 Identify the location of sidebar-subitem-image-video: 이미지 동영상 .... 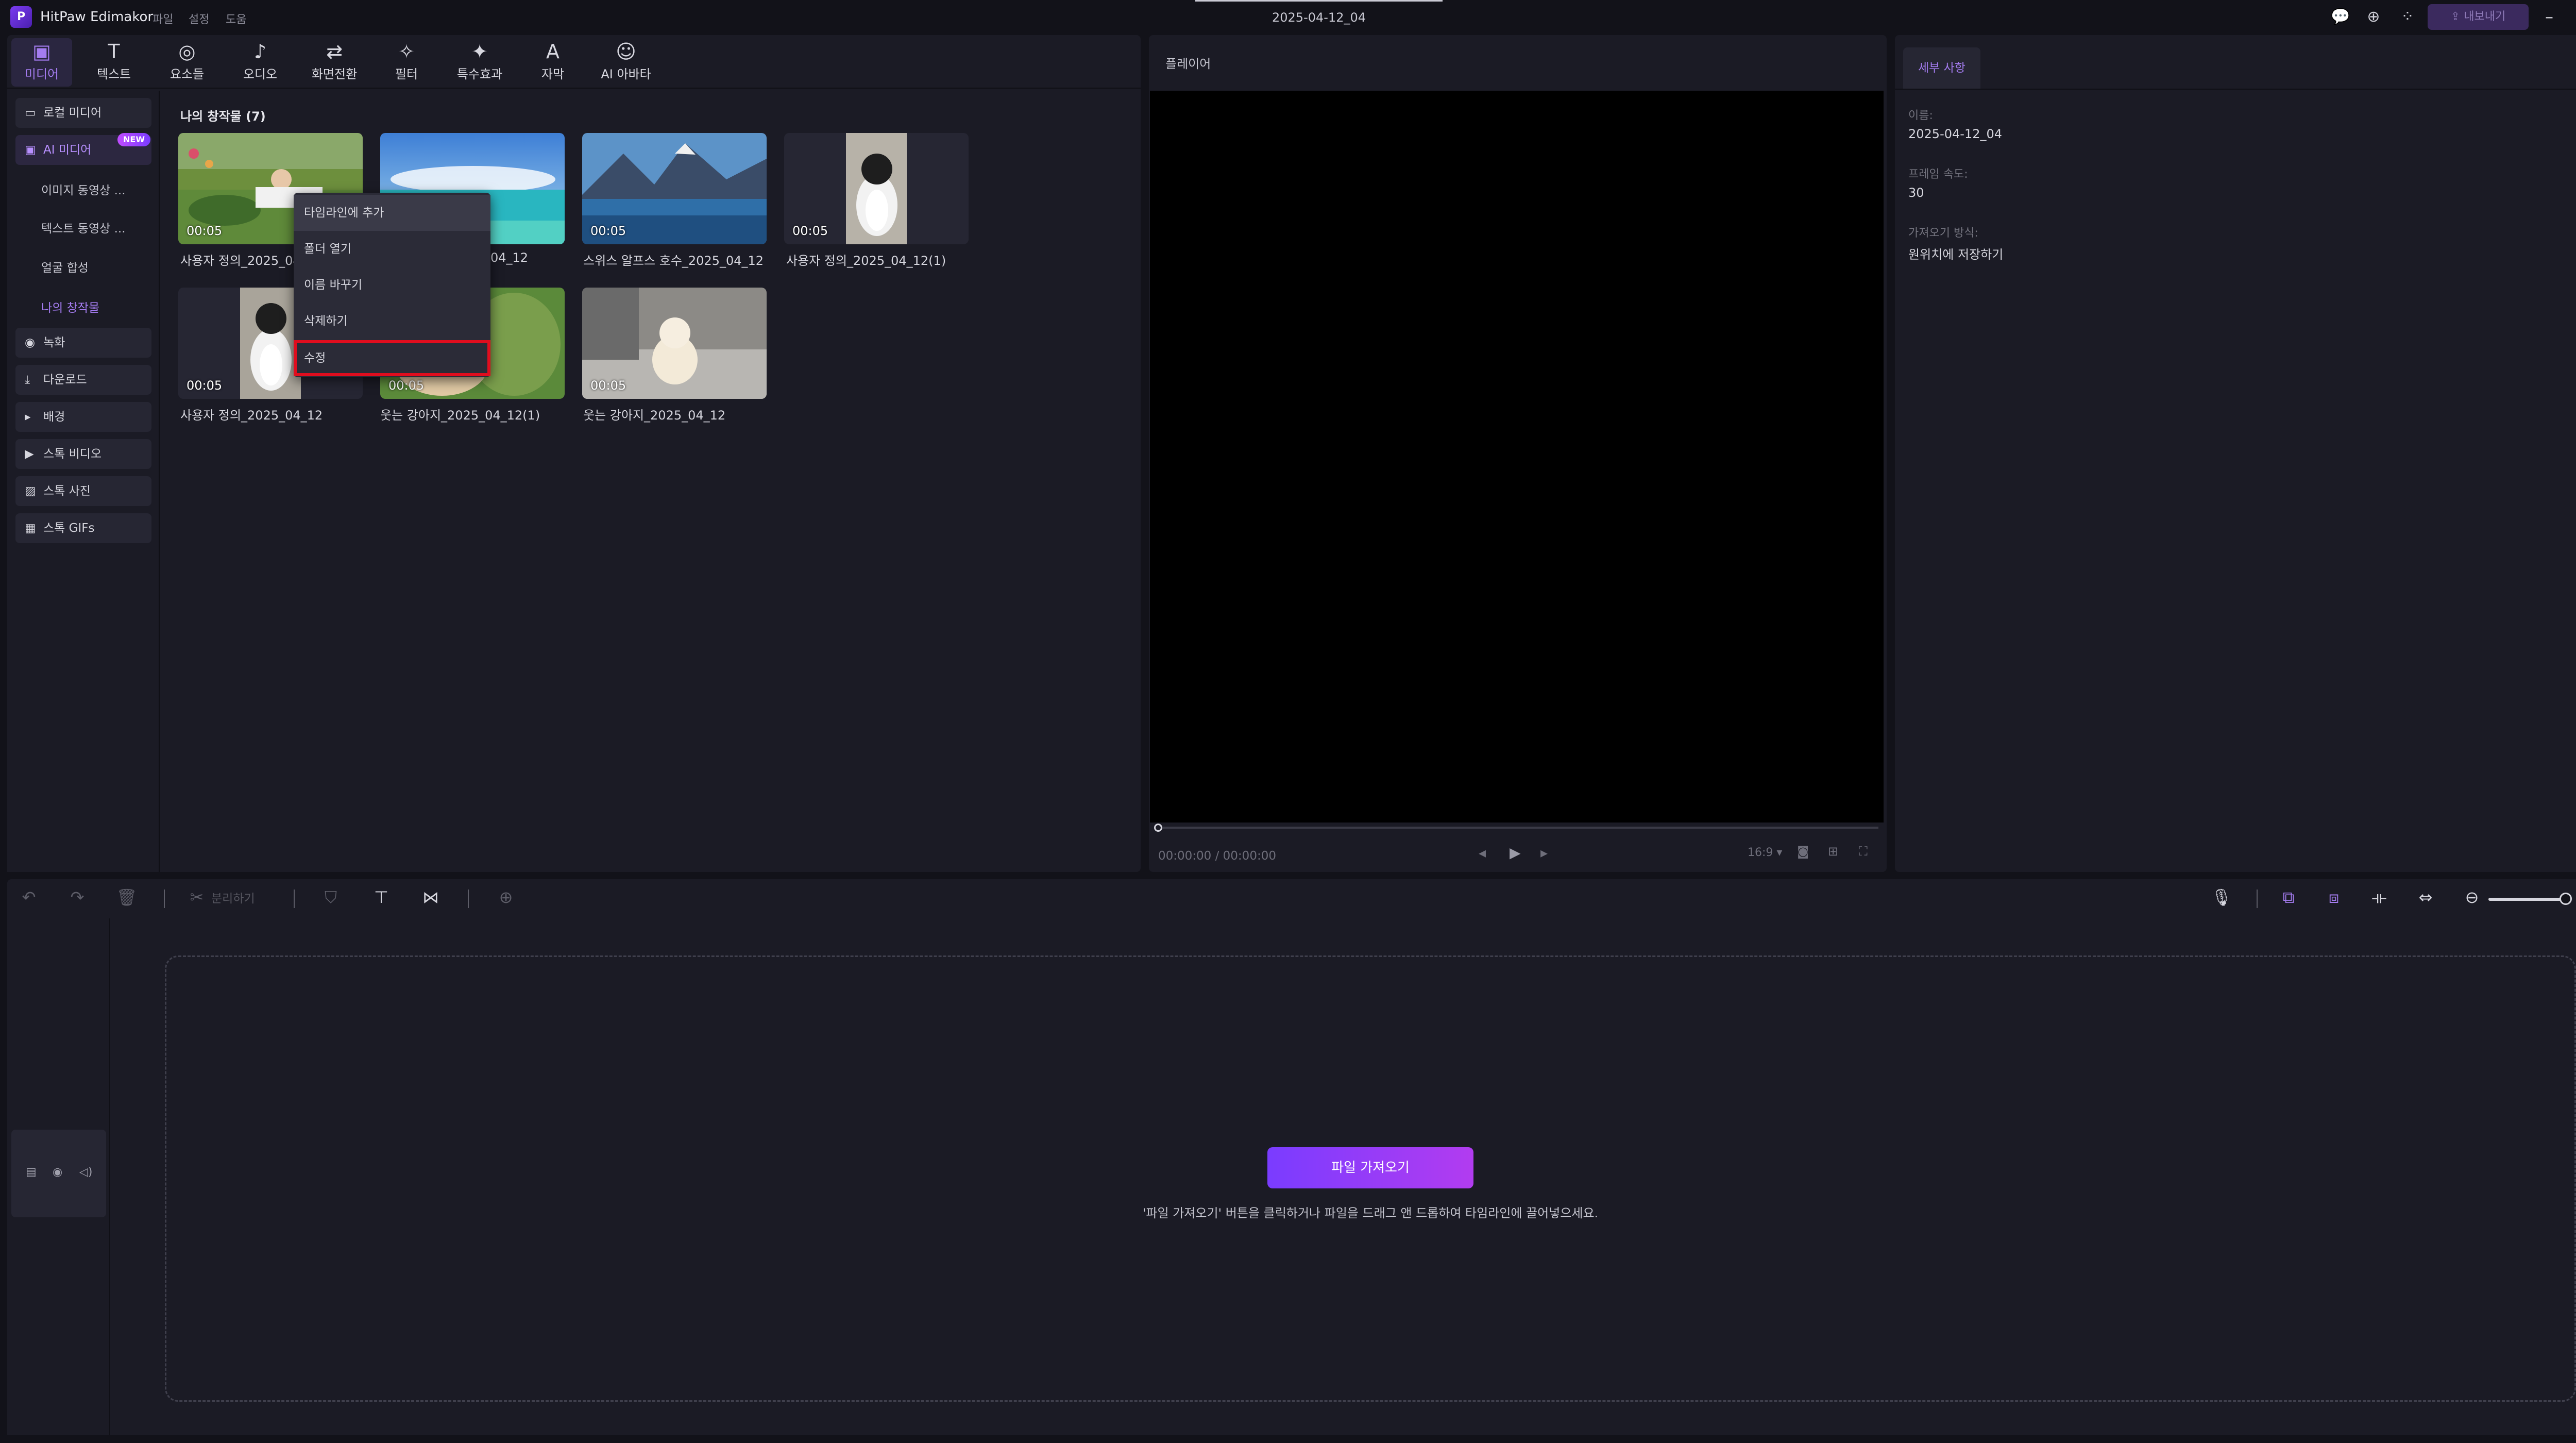
(83, 189).